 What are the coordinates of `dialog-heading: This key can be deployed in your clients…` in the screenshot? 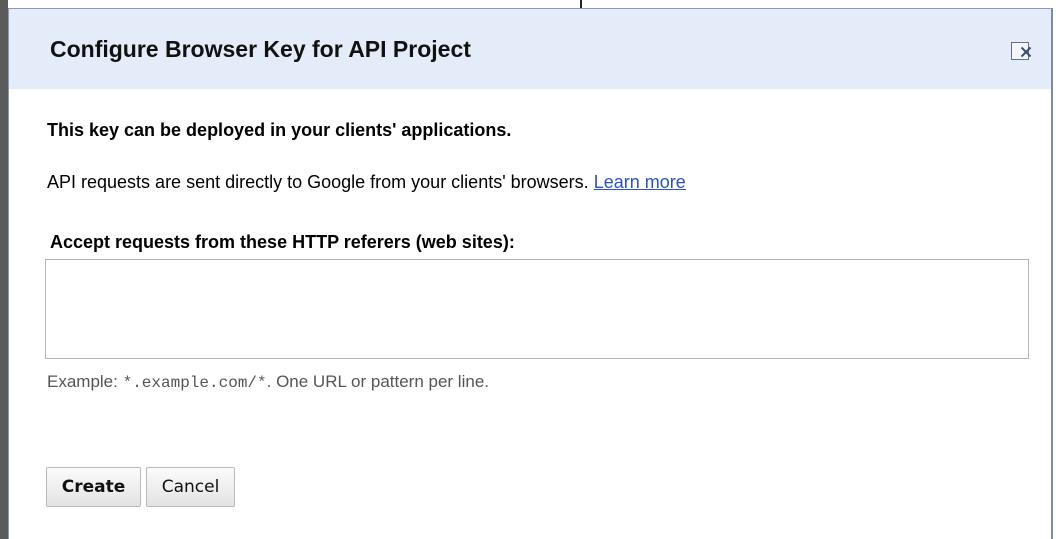 It's located at (279, 130).